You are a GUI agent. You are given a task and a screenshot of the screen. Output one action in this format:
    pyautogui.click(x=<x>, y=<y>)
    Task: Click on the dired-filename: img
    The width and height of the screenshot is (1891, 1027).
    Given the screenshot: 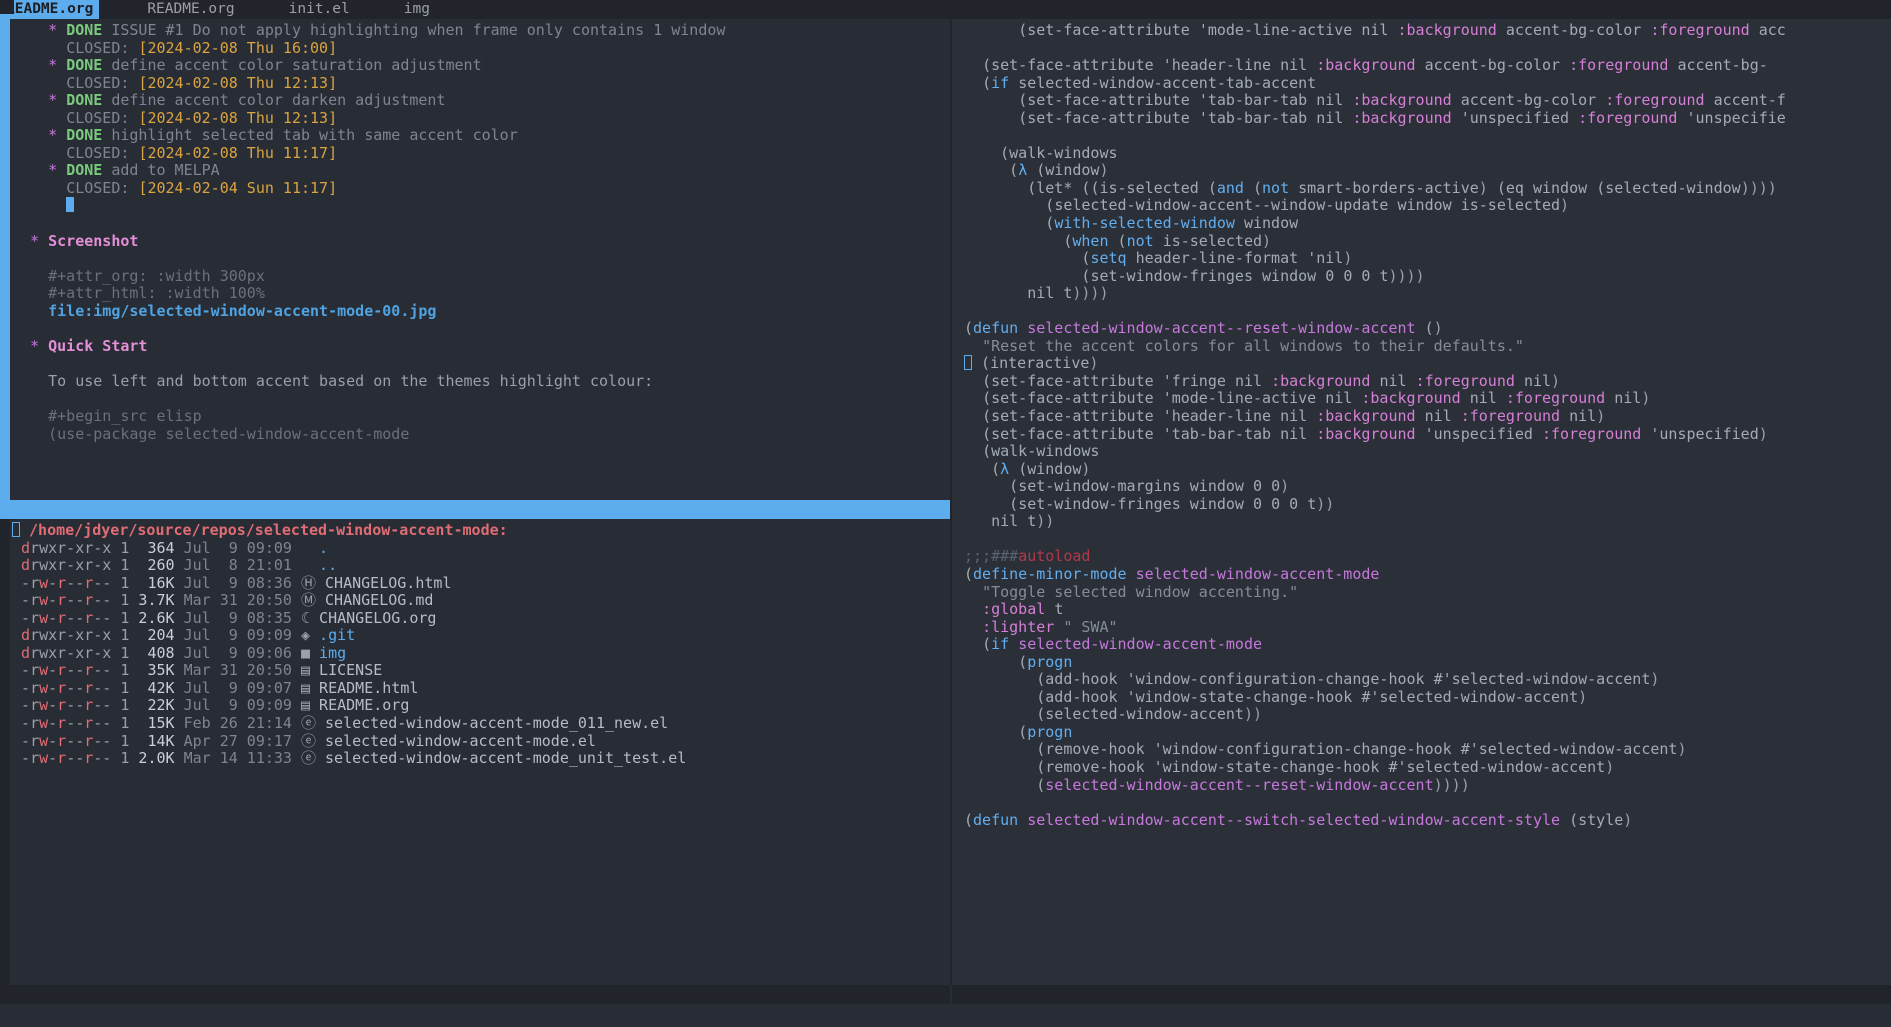 What is the action you would take?
    pyautogui.click(x=328, y=653)
    